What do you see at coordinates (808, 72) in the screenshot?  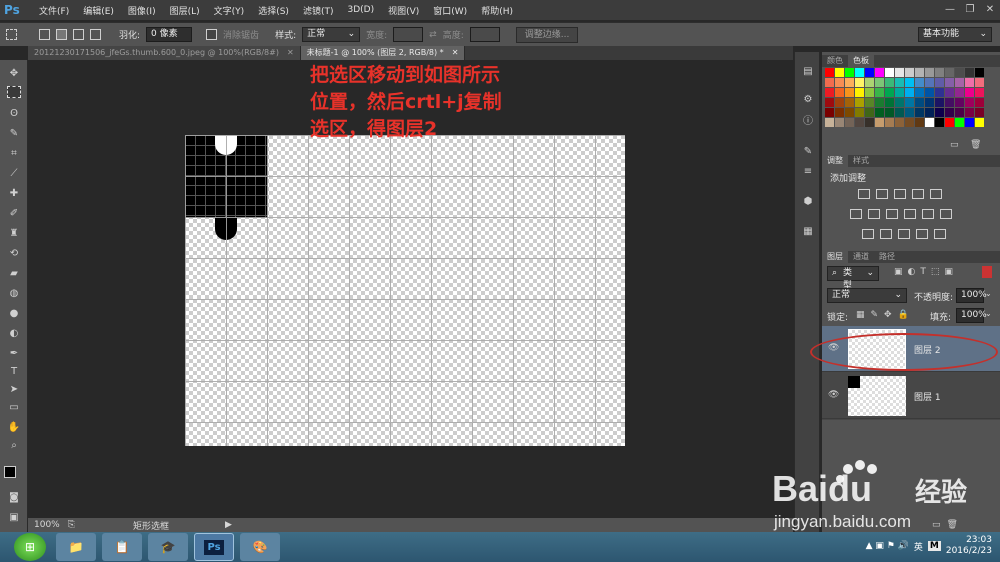 I see `history-panel-icon: ▤` at bounding box center [808, 72].